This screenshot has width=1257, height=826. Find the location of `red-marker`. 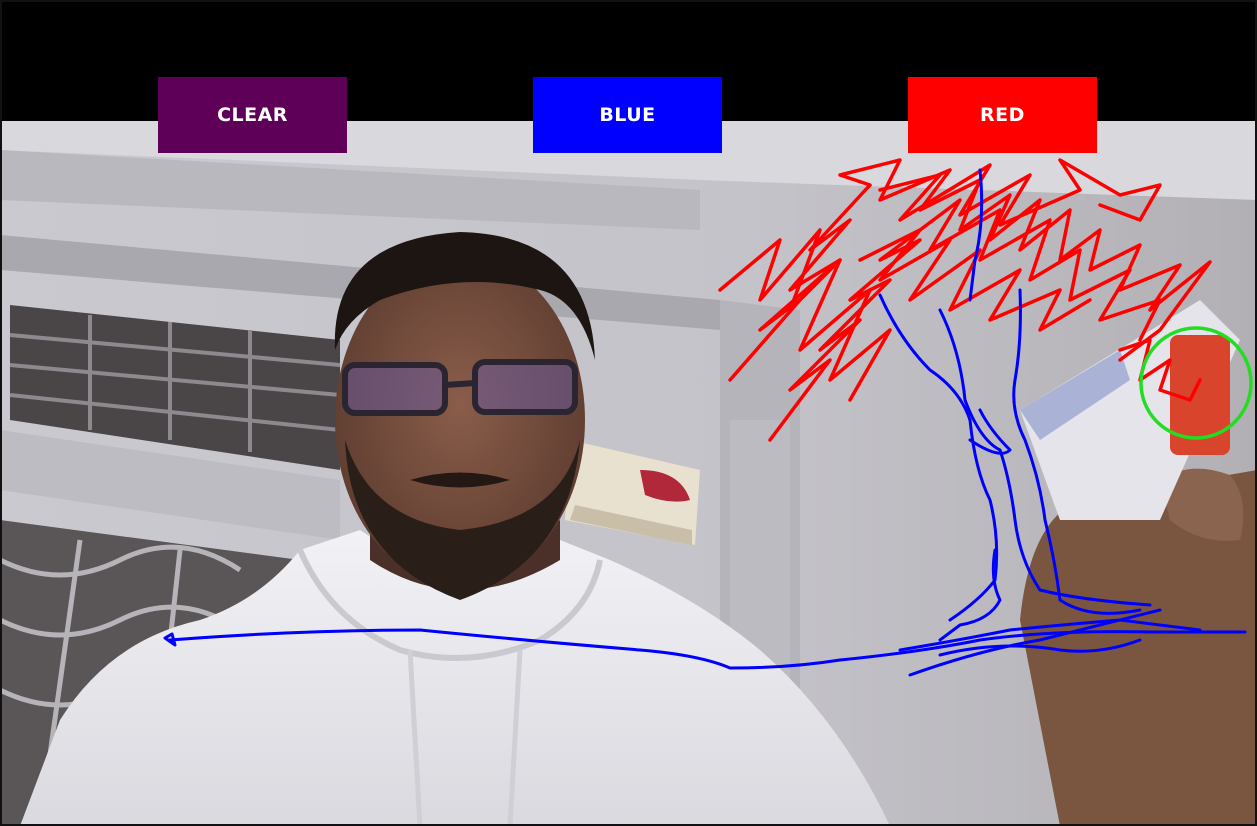

red-marker is located at coordinates (1200, 395).